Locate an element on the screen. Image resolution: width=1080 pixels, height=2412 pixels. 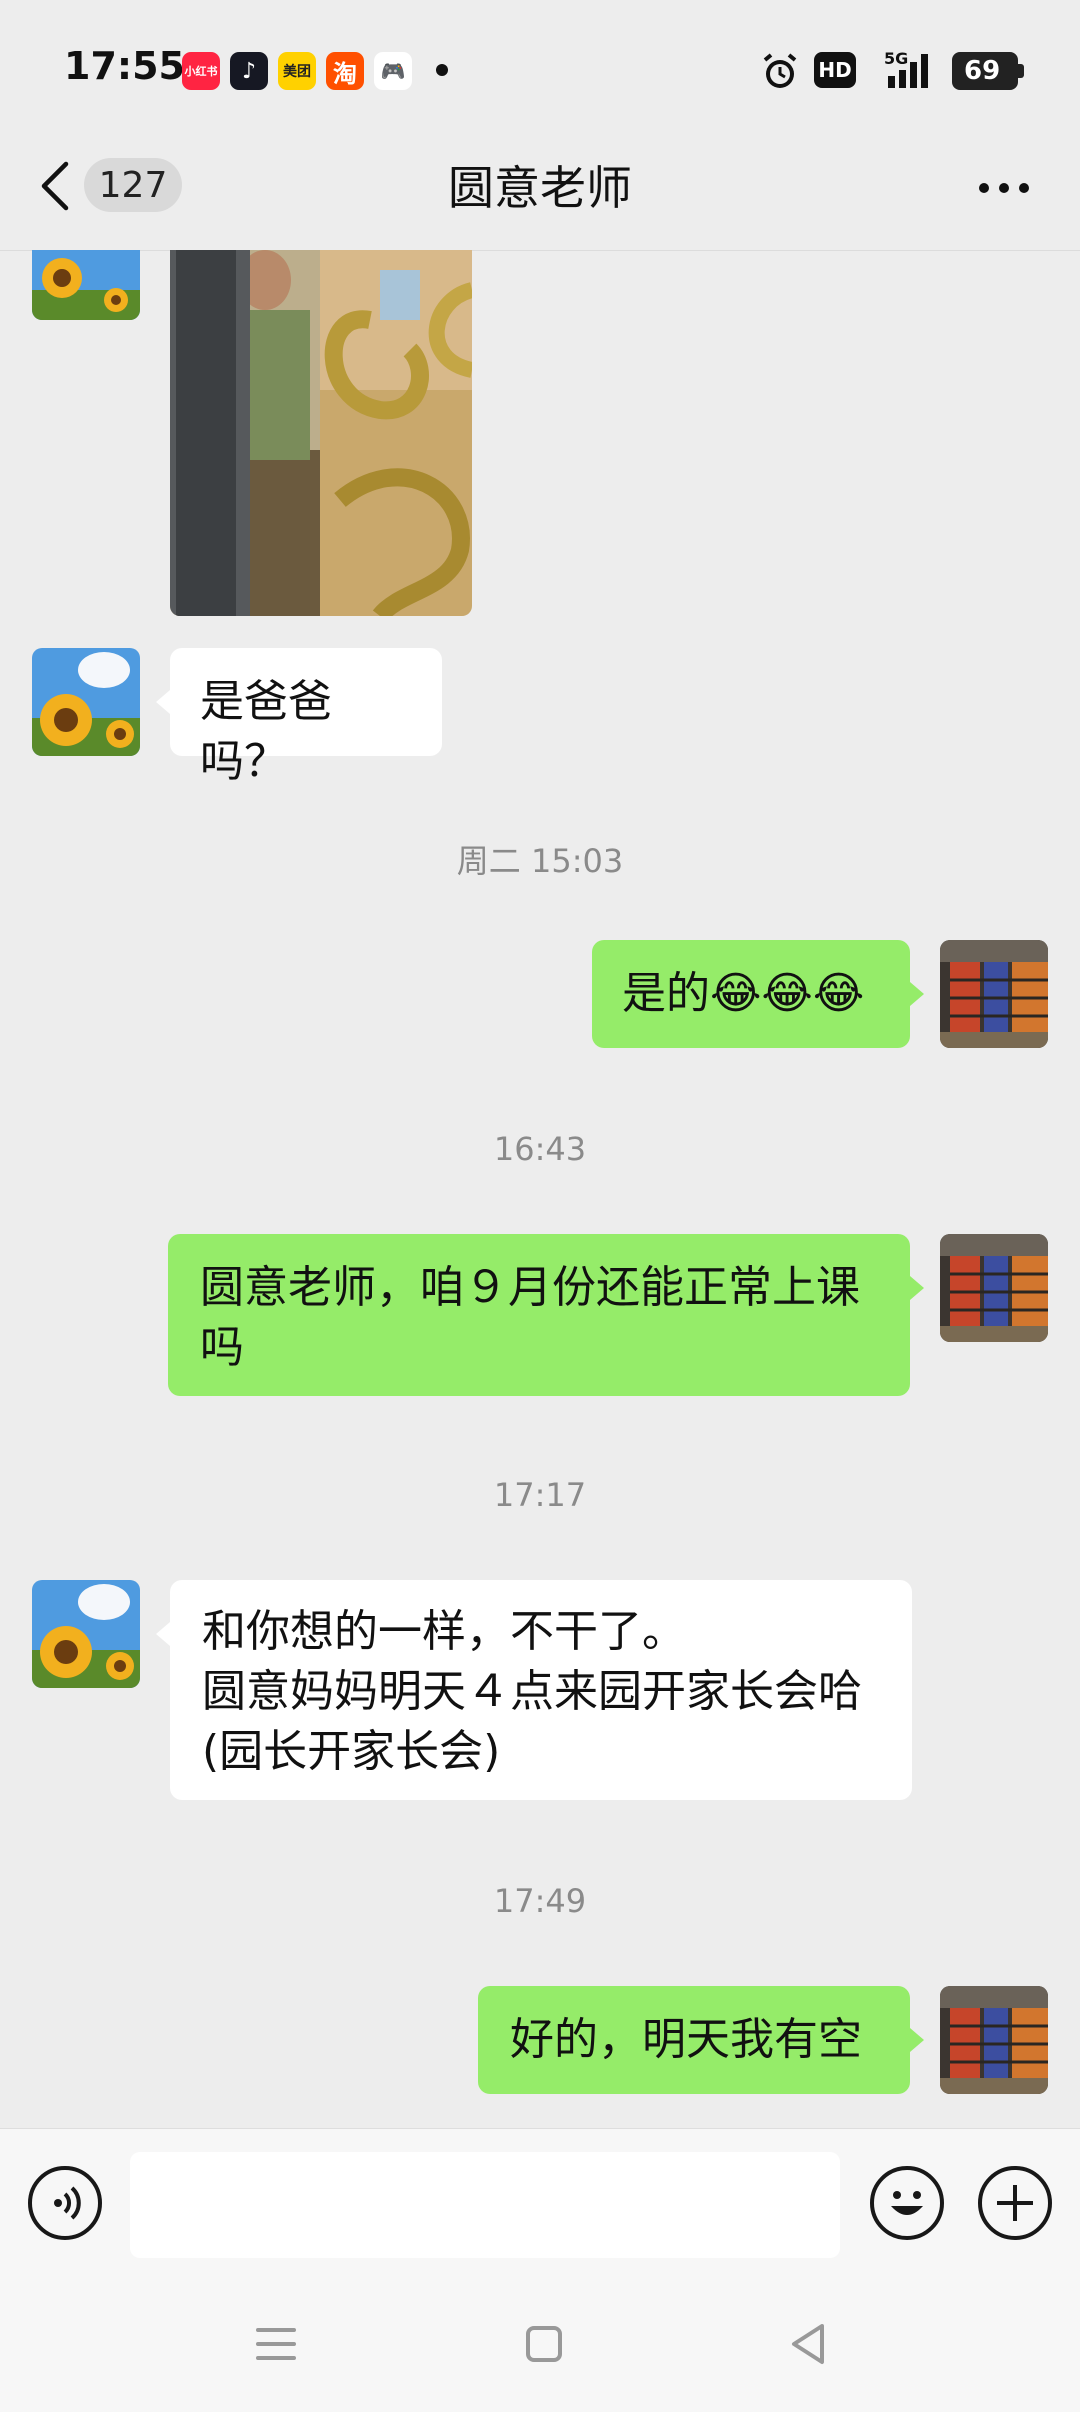
meituan-icon: 美团 is located at coordinates (297, 71).